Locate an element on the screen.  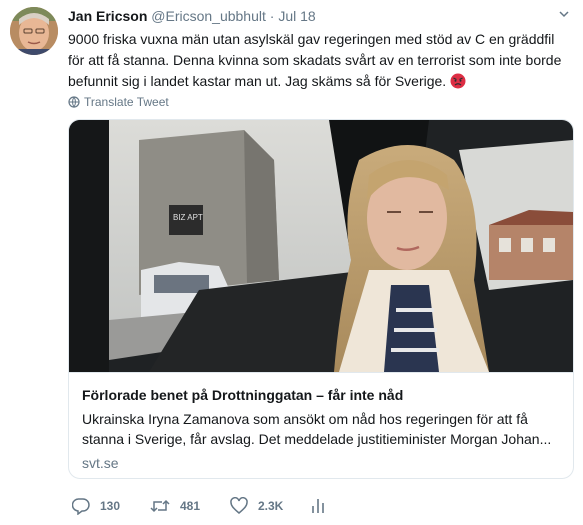
tweet-actions: 130 481 2.3K is located at coordinates (268, 506).